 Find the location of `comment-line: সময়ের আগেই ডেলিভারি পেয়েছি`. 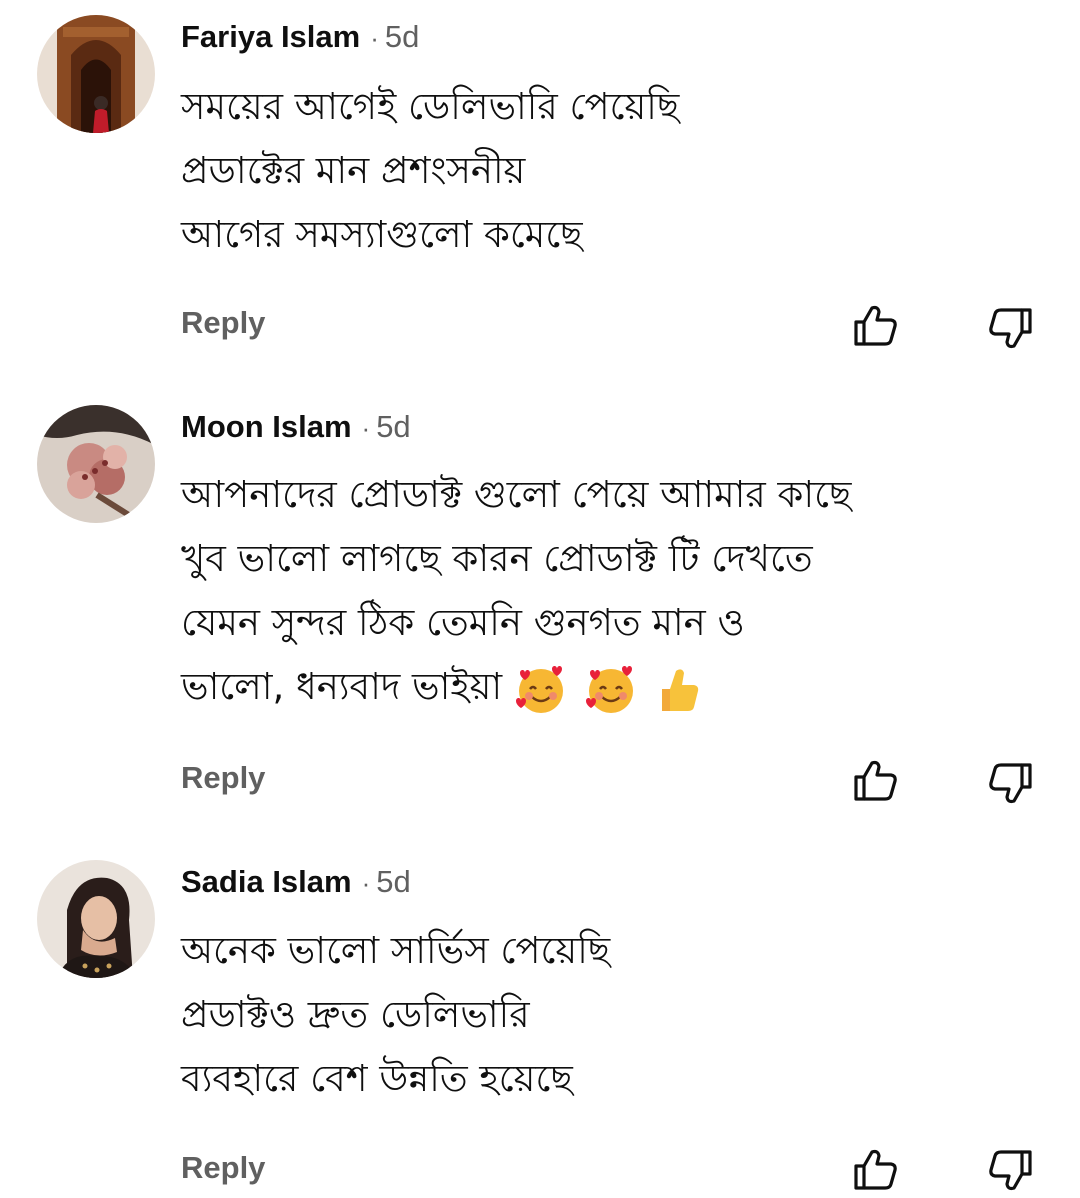

comment-line: সময়ের আগেই ডেলিভারি পেয়েছি is located at coordinates (430, 106).